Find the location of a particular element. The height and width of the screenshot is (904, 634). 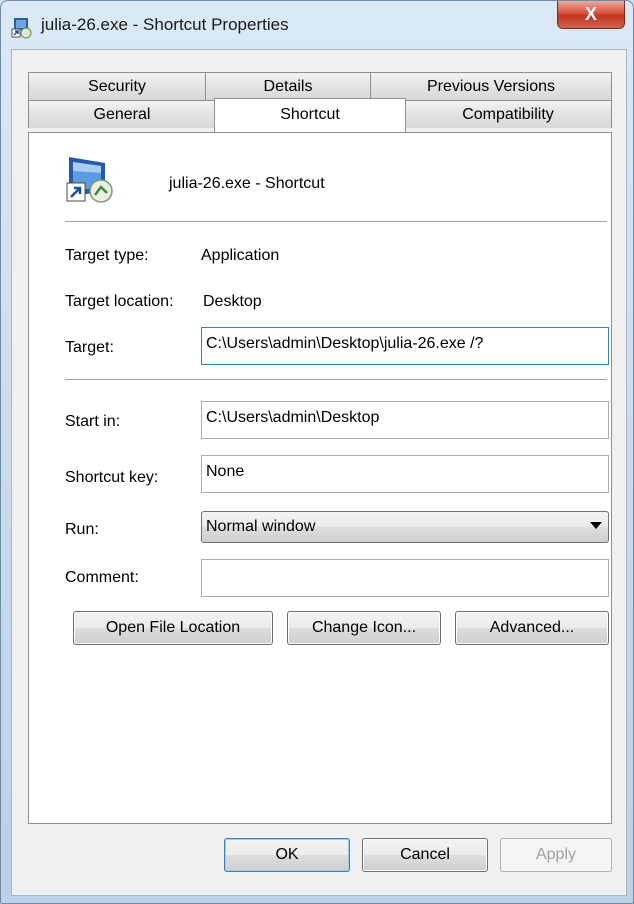

ok-button: OK is located at coordinates (287, 855).